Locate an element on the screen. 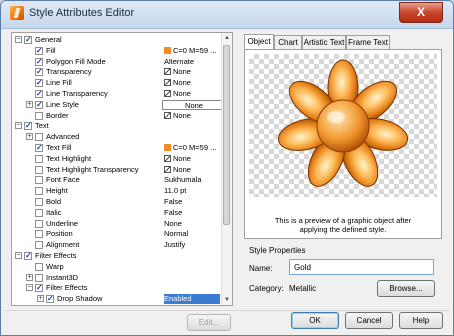 This screenshot has height=336, width=454. tree-row: Line Transparency None is located at coordinates (117, 94).